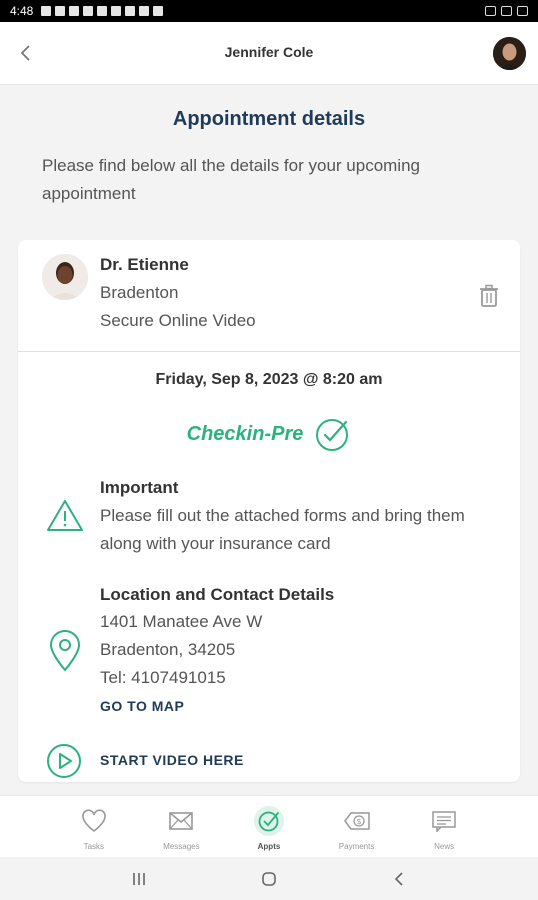 The height and width of the screenshot is (900, 538). Describe the element at coordinates (93, 820) in the screenshot. I see `heart-icon` at that location.